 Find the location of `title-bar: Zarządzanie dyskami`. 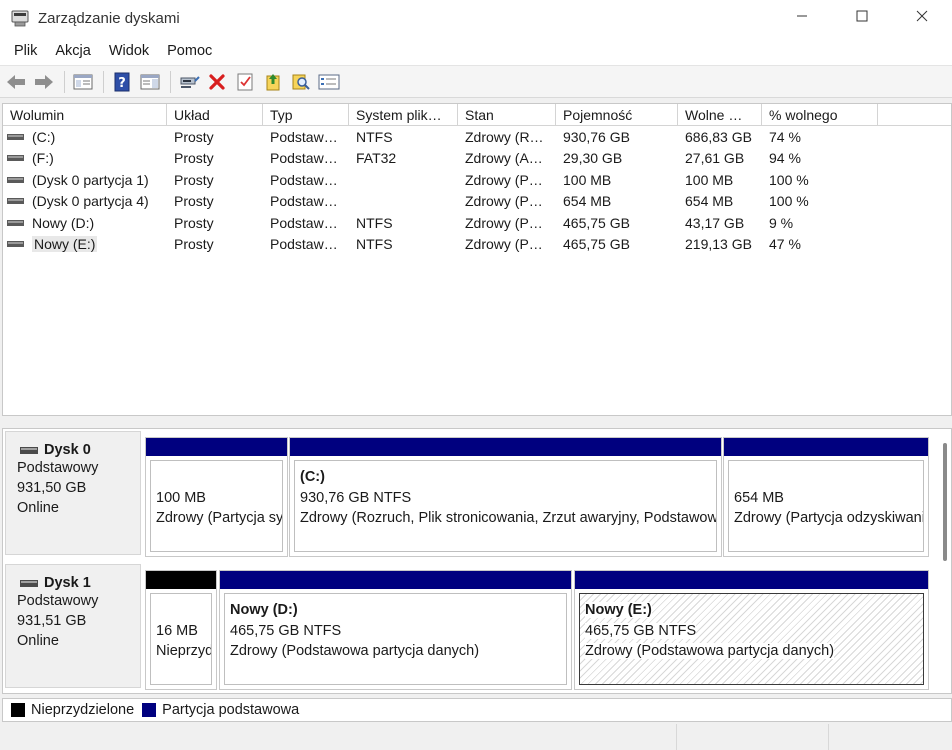

title-bar: Zarządzanie dyskami is located at coordinates (476, 18).